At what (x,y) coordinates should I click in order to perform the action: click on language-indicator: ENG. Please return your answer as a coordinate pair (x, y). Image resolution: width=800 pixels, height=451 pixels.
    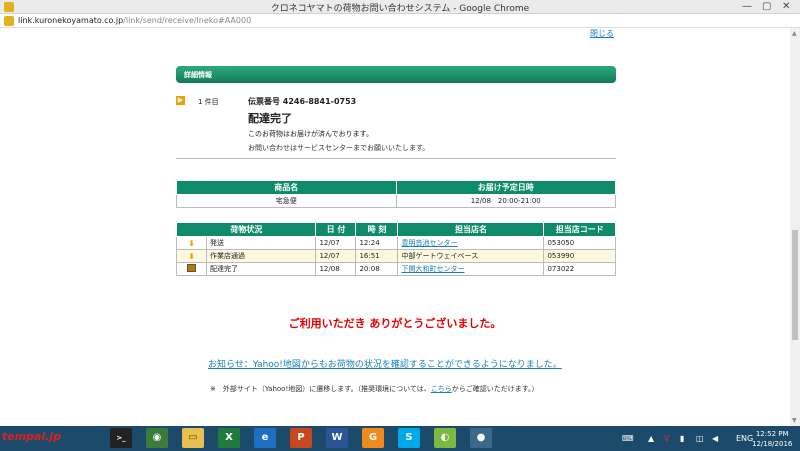
    Looking at the image, I should click on (744, 438).